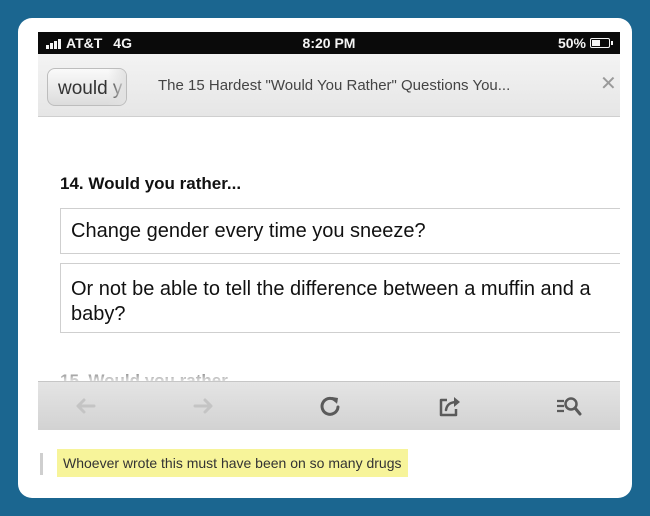 Image resolution: width=650 pixels, height=516 pixels. I want to click on status-bar: AT&T 4G 8:20 PM 50%, so click(329, 43).